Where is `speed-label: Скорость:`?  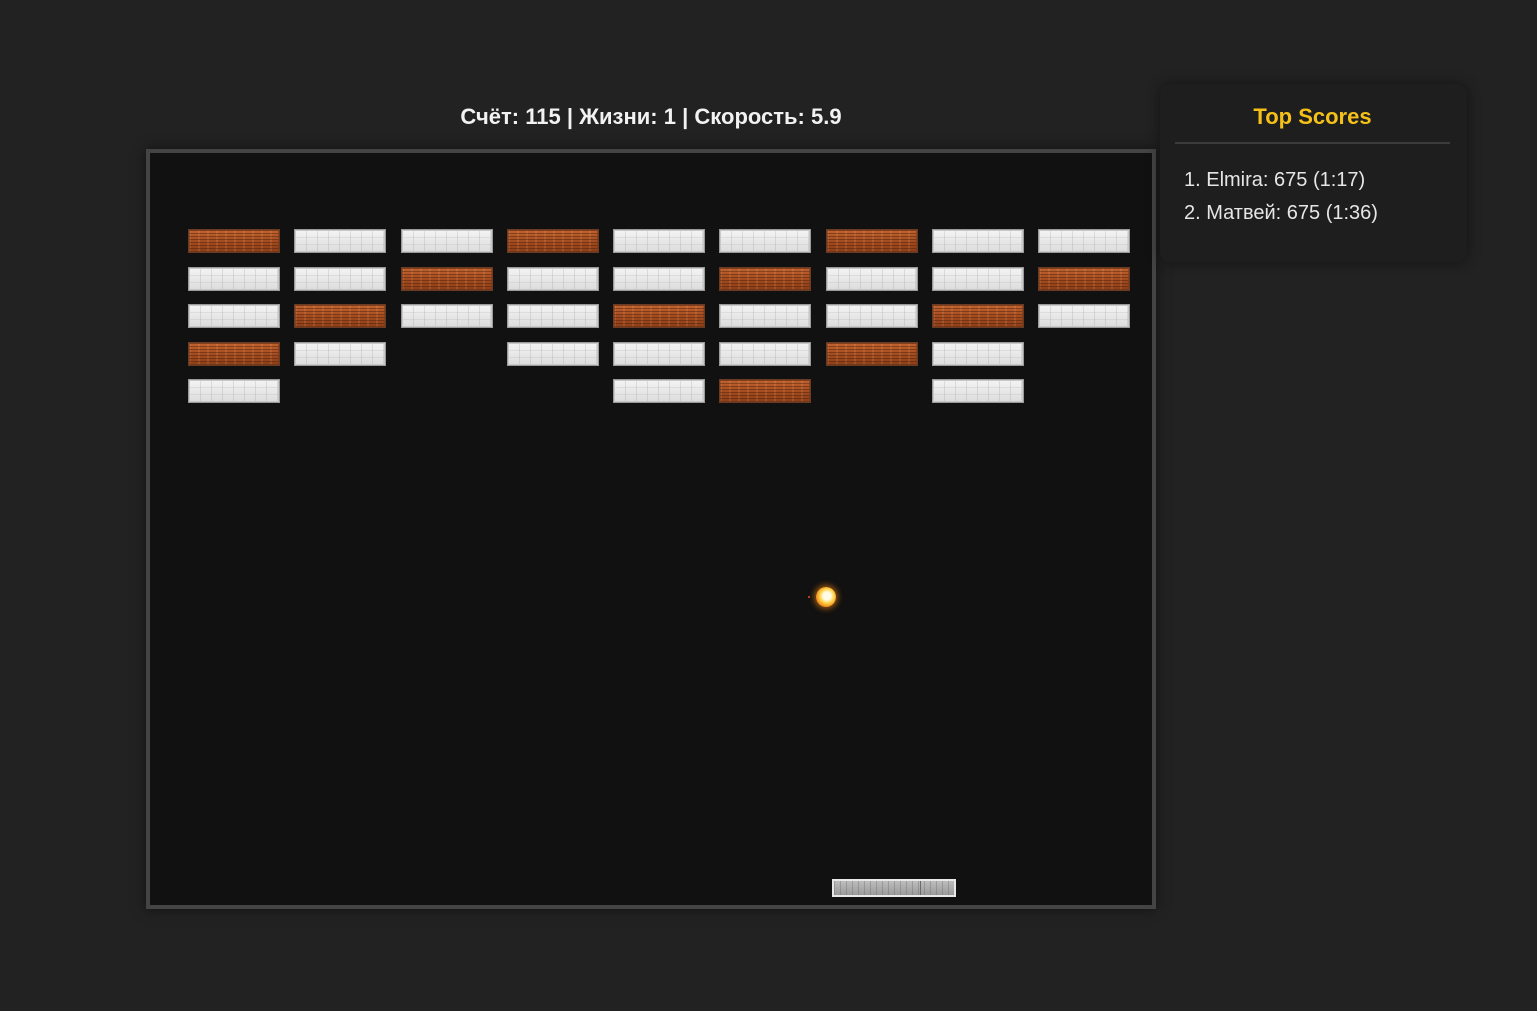
speed-label: Скорость: is located at coordinates (749, 116).